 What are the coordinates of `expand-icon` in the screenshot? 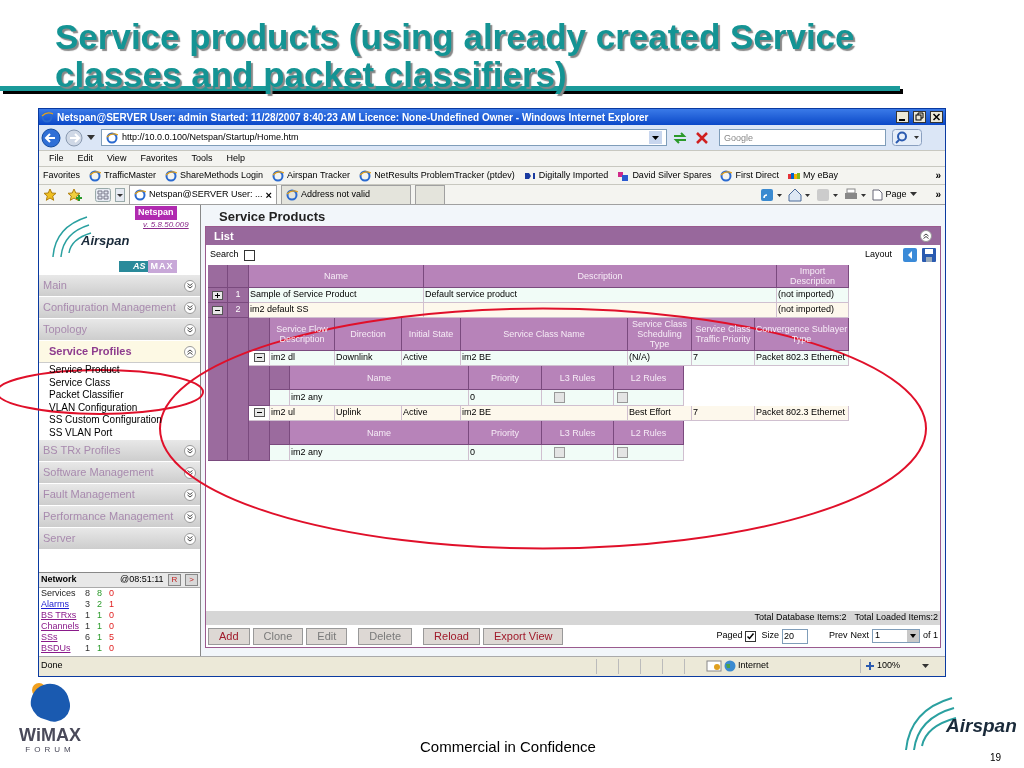 It's located at (217, 295).